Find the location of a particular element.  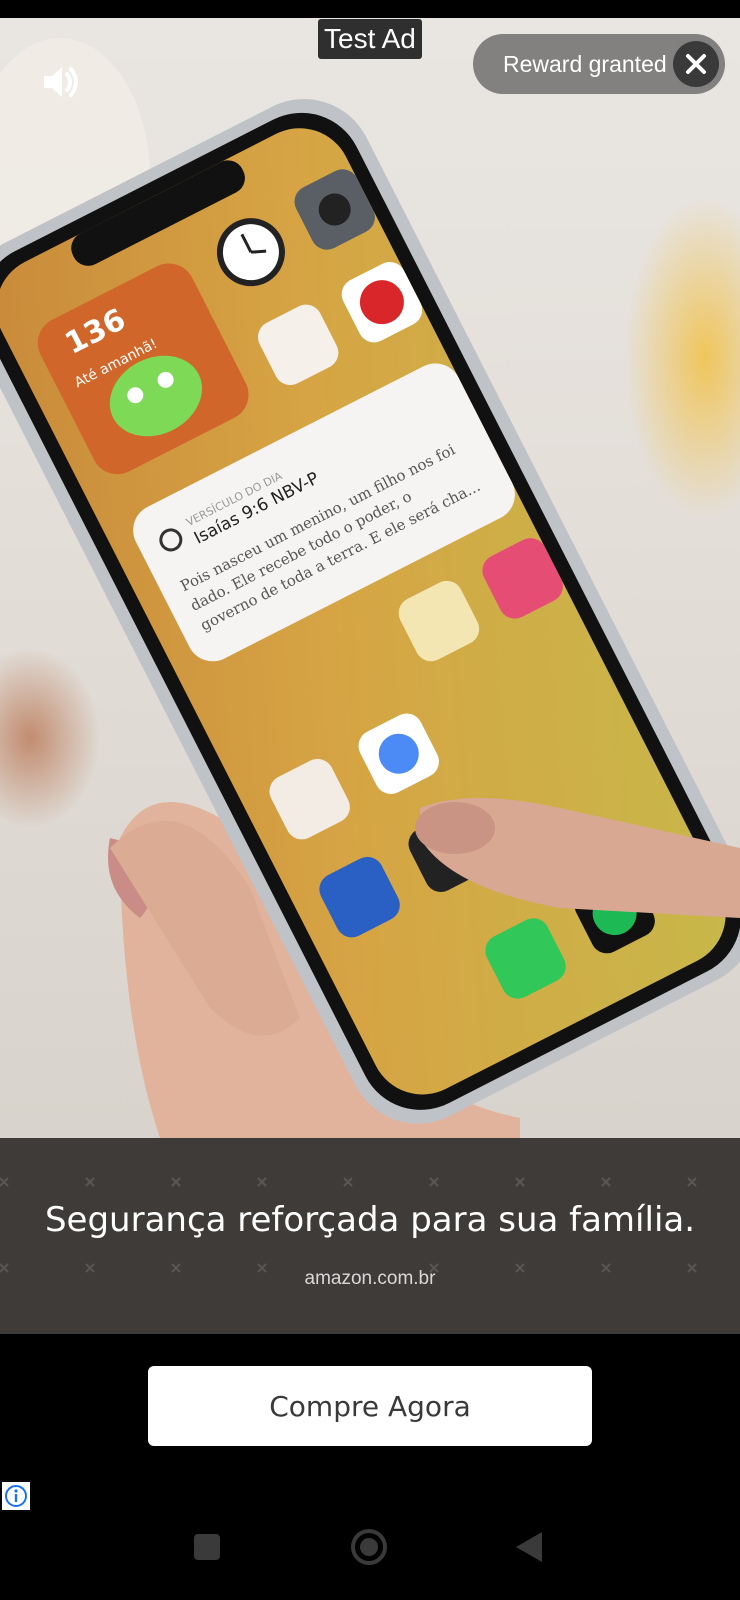

volume-button is located at coordinates (62, 82).